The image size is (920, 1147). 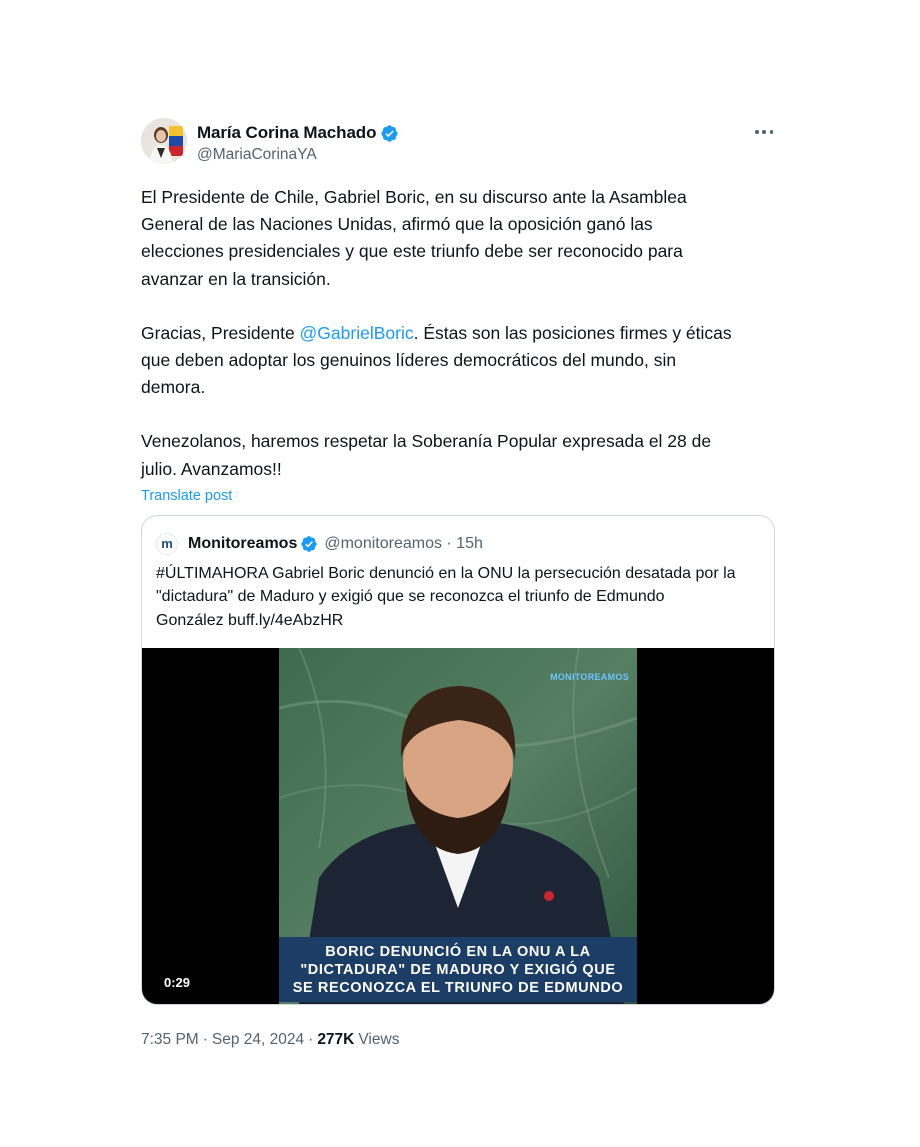 What do you see at coordinates (589, 677) in the screenshot?
I see `video-watermark: MONITOREAMOS` at bounding box center [589, 677].